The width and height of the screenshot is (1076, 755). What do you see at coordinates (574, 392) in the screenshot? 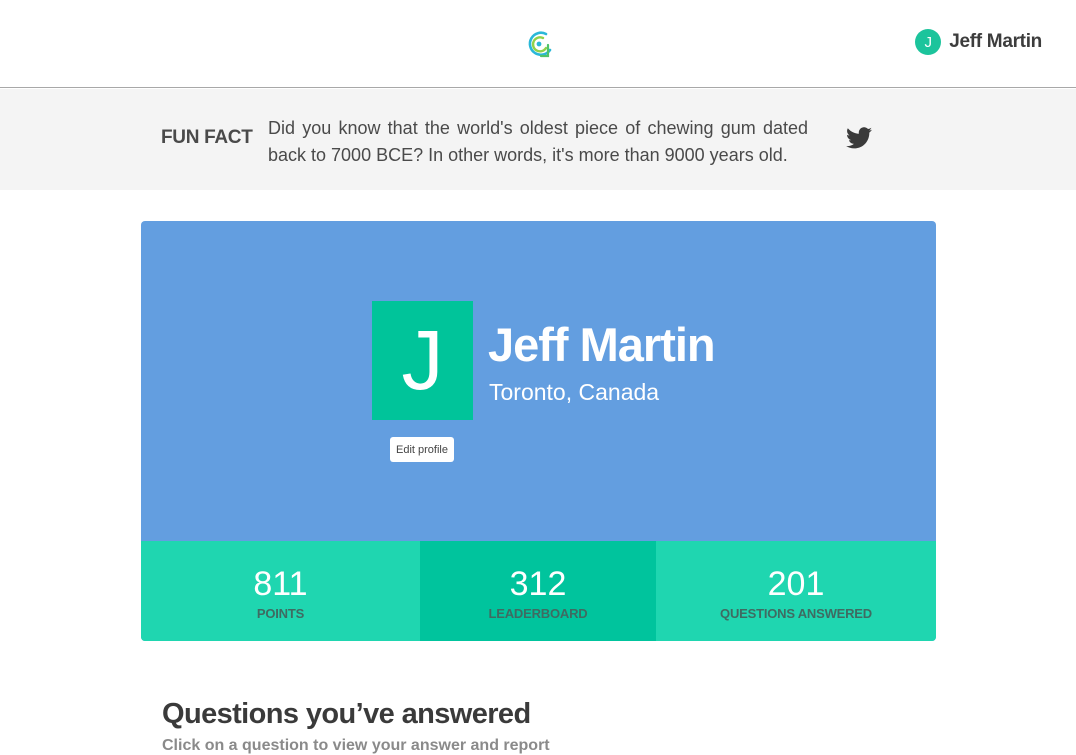
I see `profile-location: Toronto, Canada` at bounding box center [574, 392].